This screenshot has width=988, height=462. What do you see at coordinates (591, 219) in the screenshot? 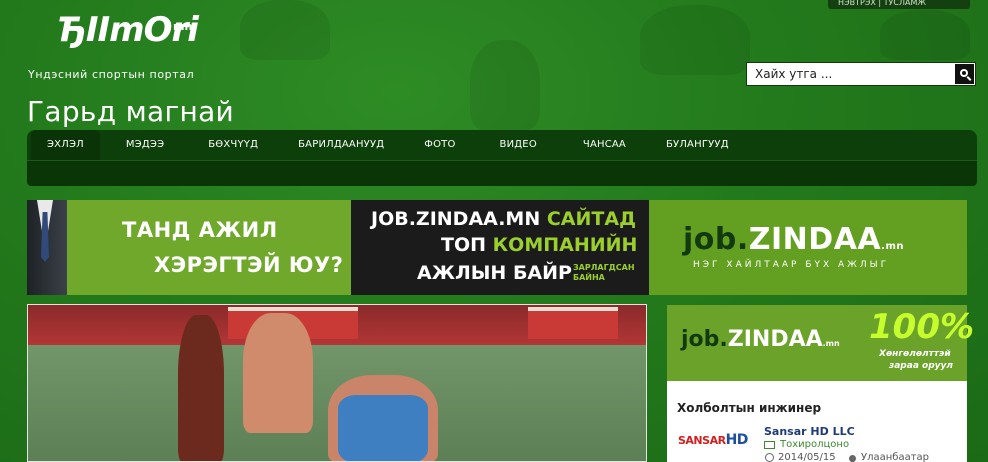
I see `banner-mid-site: САЙТАД` at bounding box center [591, 219].